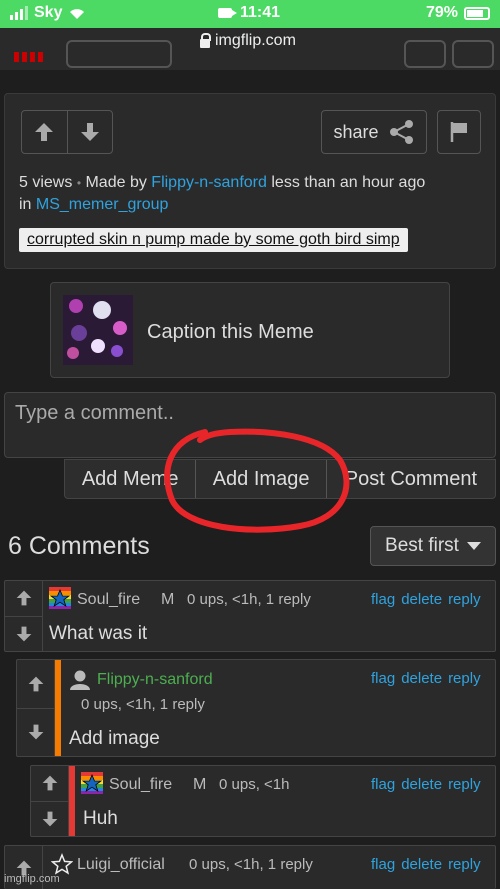  What do you see at coordinates (114, 738) in the screenshot?
I see `comment-text: Add image` at bounding box center [114, 738].